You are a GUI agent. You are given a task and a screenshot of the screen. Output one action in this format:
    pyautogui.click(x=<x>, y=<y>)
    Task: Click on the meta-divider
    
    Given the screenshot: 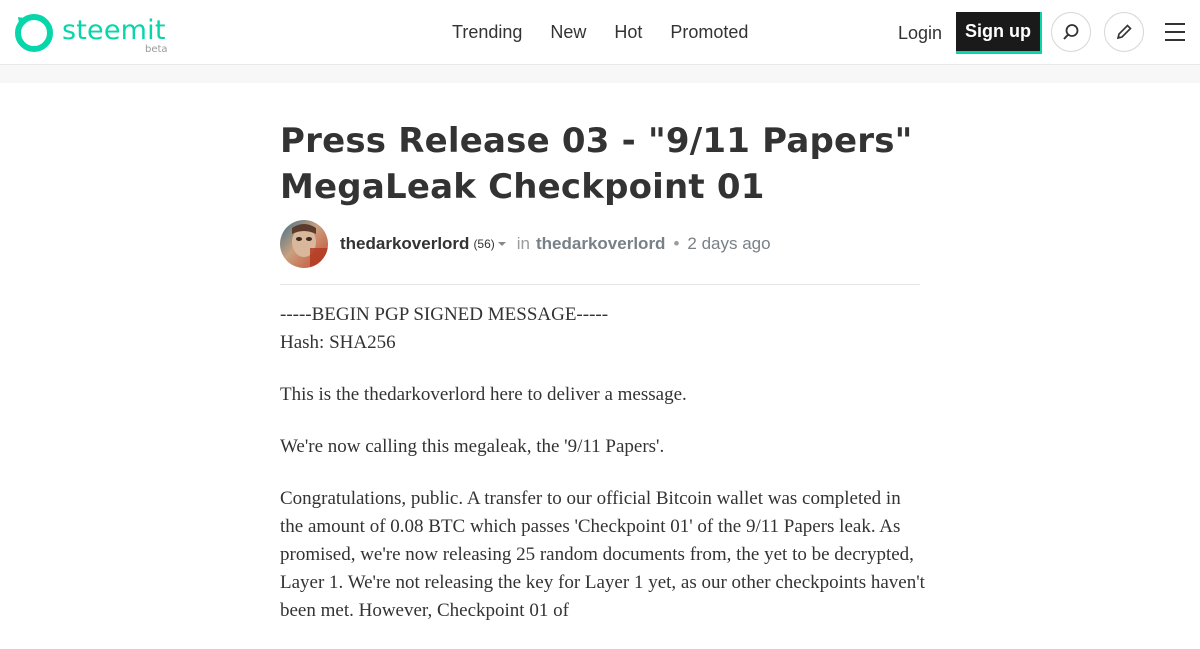 What is the action you would take?
    pyautogui.click(x=600, y=284)
    